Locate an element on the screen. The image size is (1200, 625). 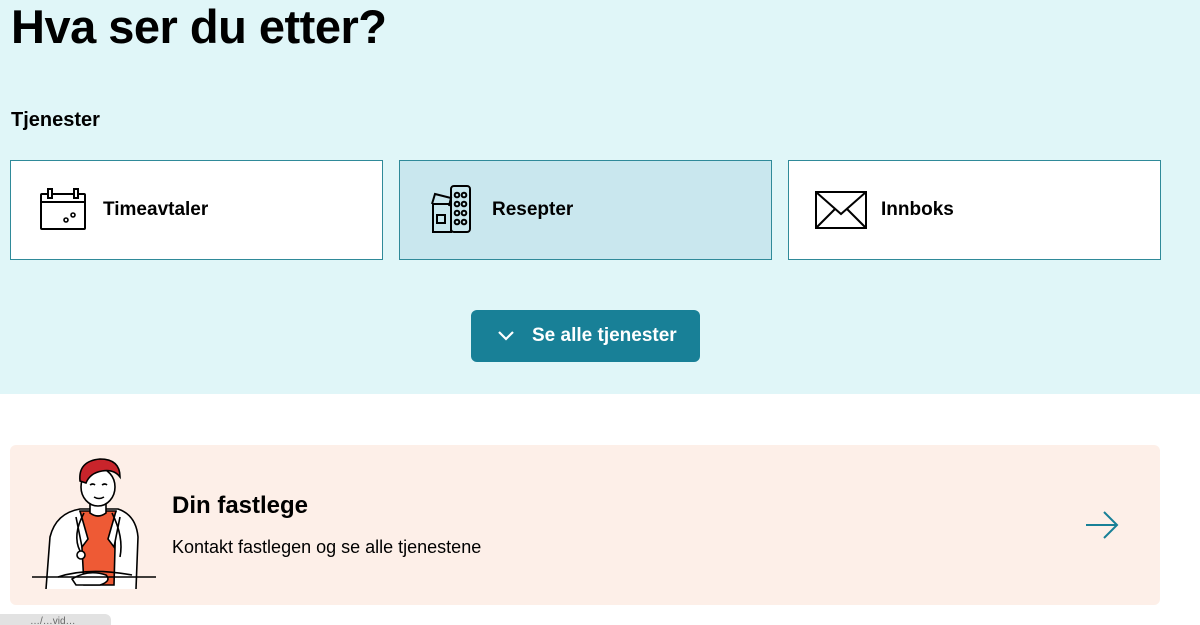
page-heading: Hva ser du etter? is located at coordinates (199, 26).